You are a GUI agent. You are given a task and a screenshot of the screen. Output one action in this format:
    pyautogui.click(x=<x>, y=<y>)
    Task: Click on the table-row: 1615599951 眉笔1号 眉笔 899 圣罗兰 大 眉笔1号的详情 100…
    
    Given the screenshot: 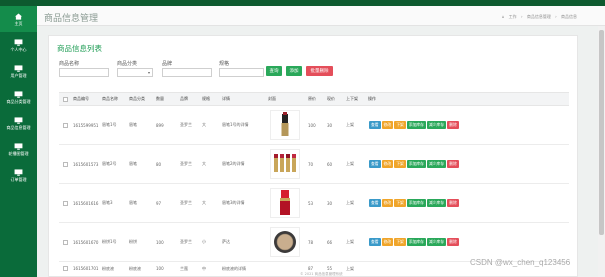 What is the action you would take?
    pyautogui.click(x=314, y=125)
    